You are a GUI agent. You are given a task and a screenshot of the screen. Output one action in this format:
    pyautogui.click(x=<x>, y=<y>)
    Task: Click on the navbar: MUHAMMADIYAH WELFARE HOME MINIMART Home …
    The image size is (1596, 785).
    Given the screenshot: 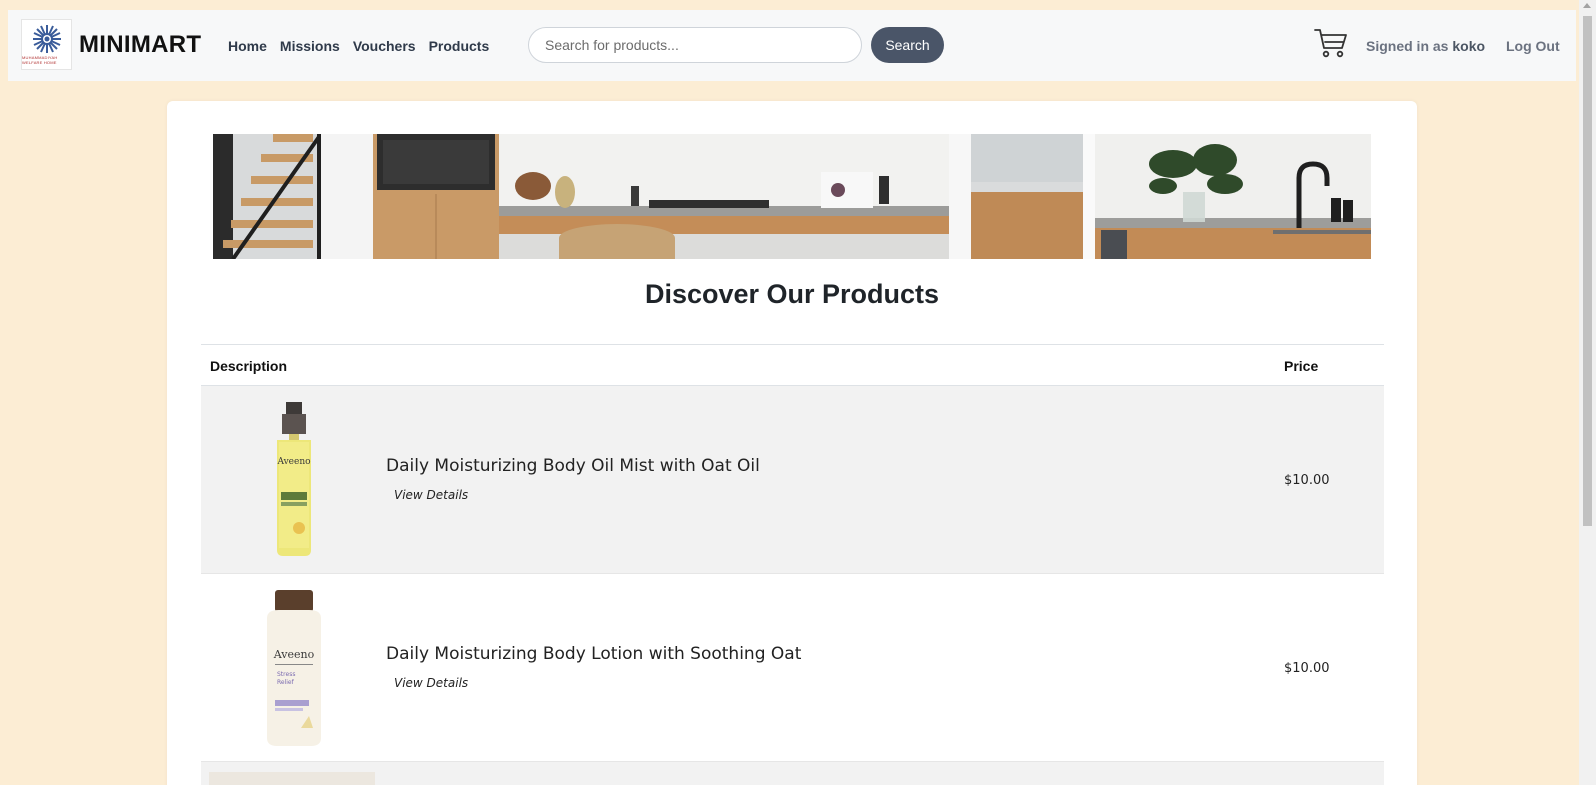 What is the action you would take?
    pyautogui.click(x=792, y=45)
    